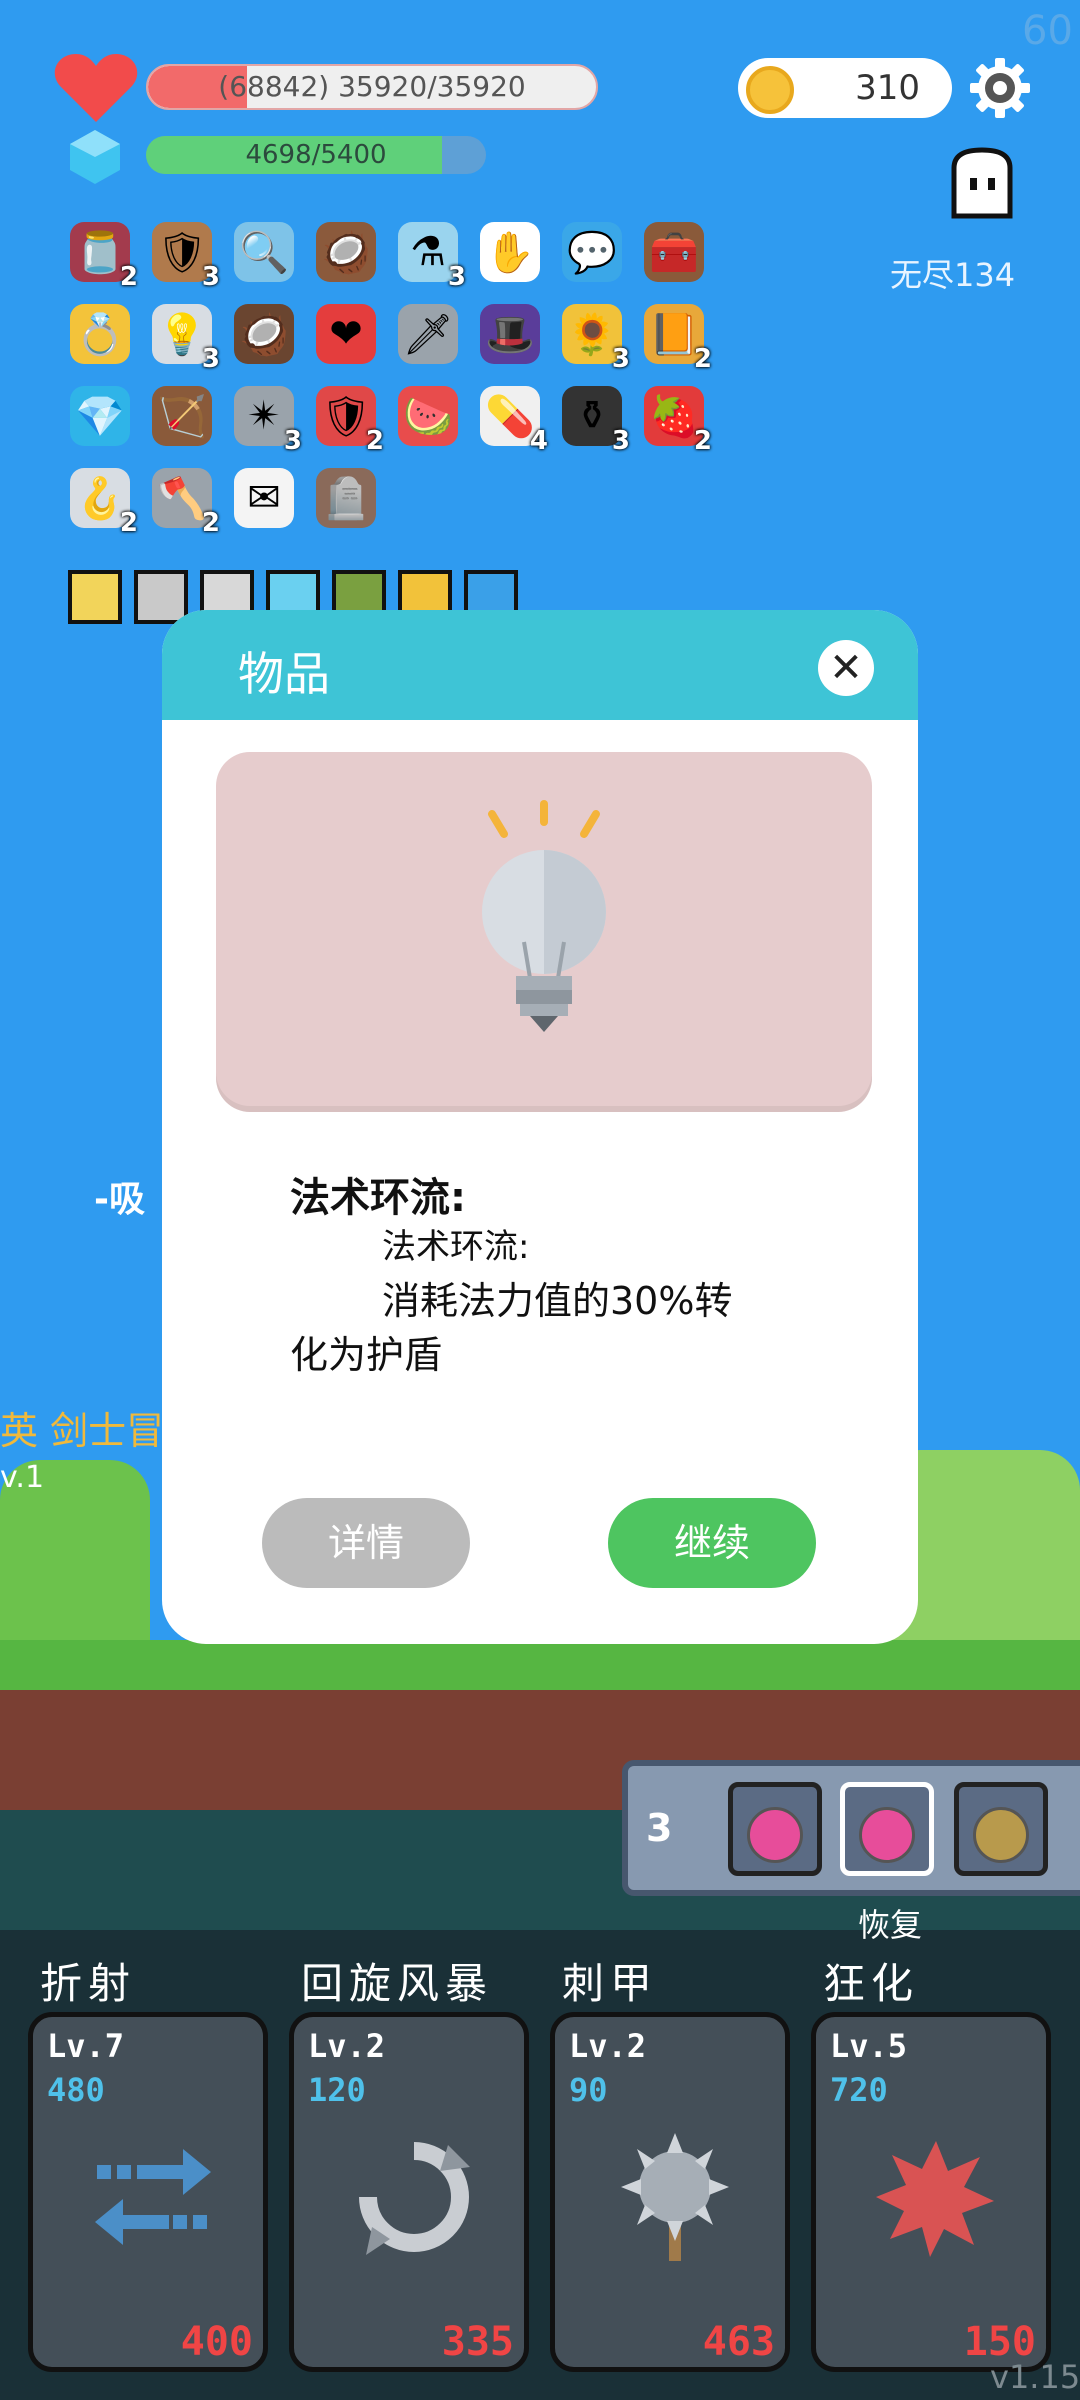 Image resolution: width=1080 pixels, height=2400 pixels. Describe the element at coordinates (738, 2342) in the screenshot. I see `skill-damage: 463` at that location.